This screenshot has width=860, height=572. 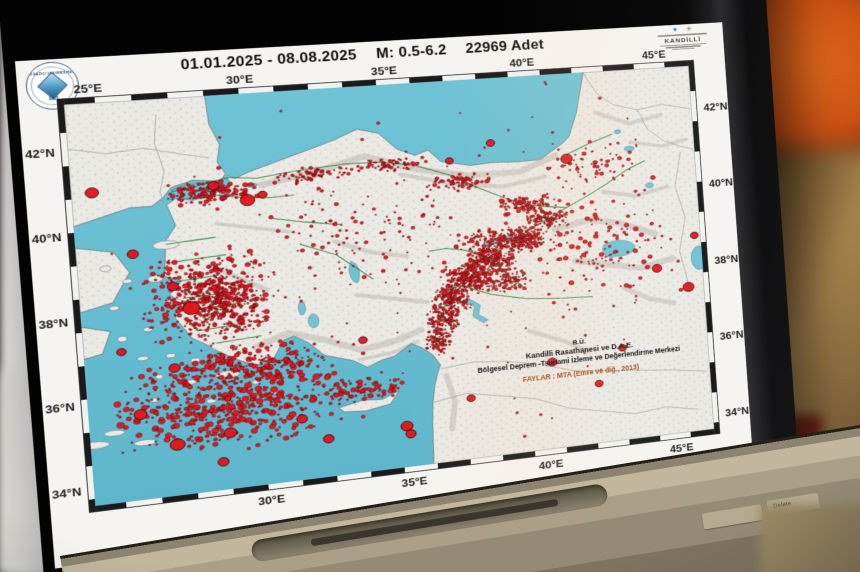 What do you see at coordinates (52, 85) in the screenshot?
I see `bogazici-logo-gem-icon` at bounding box center [52, 85].